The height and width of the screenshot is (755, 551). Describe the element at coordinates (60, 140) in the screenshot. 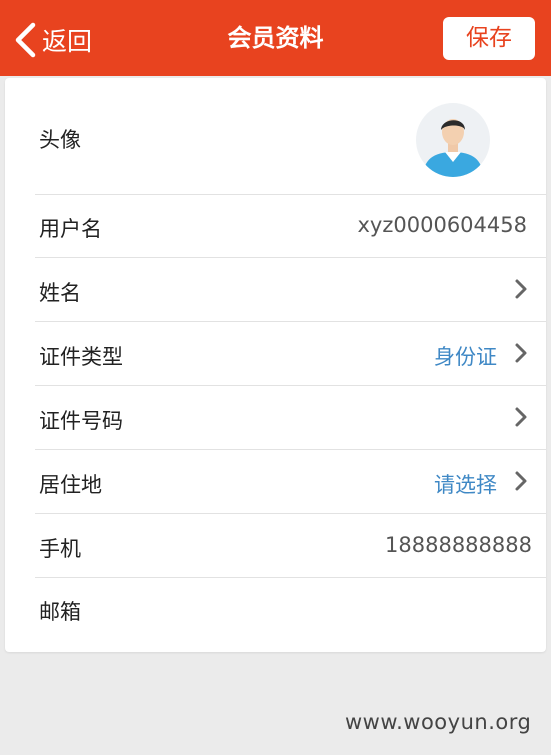

I see `row-label-avatar: 头像` at that location.